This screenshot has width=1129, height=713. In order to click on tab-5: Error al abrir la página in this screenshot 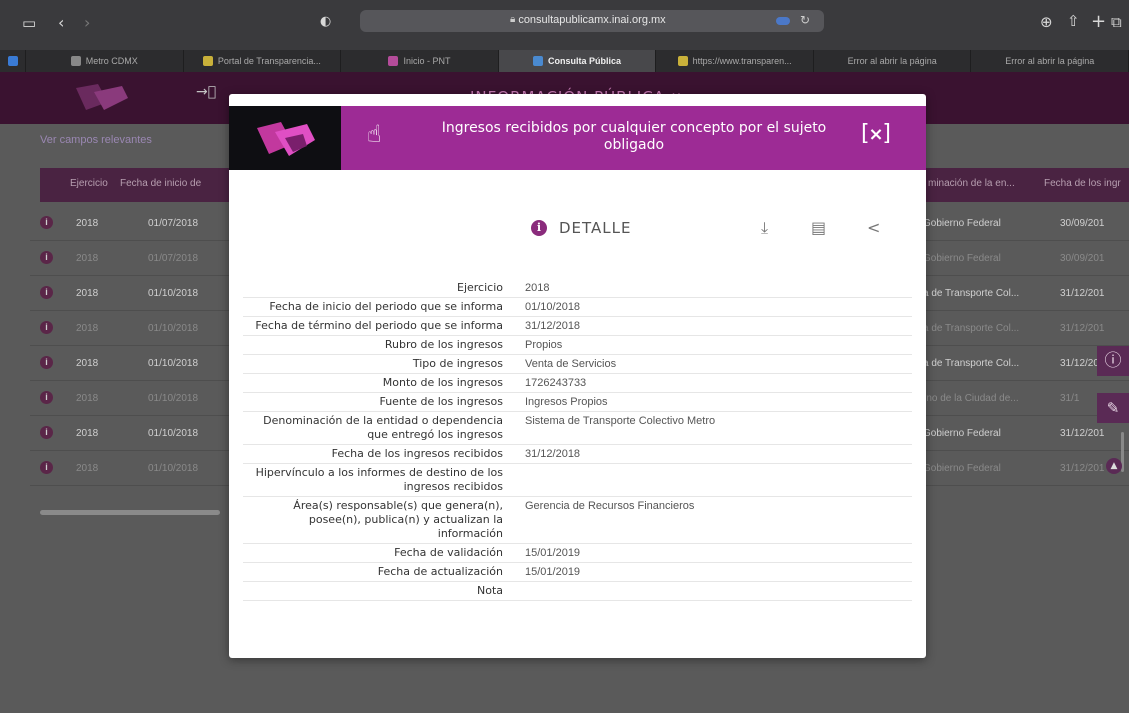, I will do `click(893, 61)`.